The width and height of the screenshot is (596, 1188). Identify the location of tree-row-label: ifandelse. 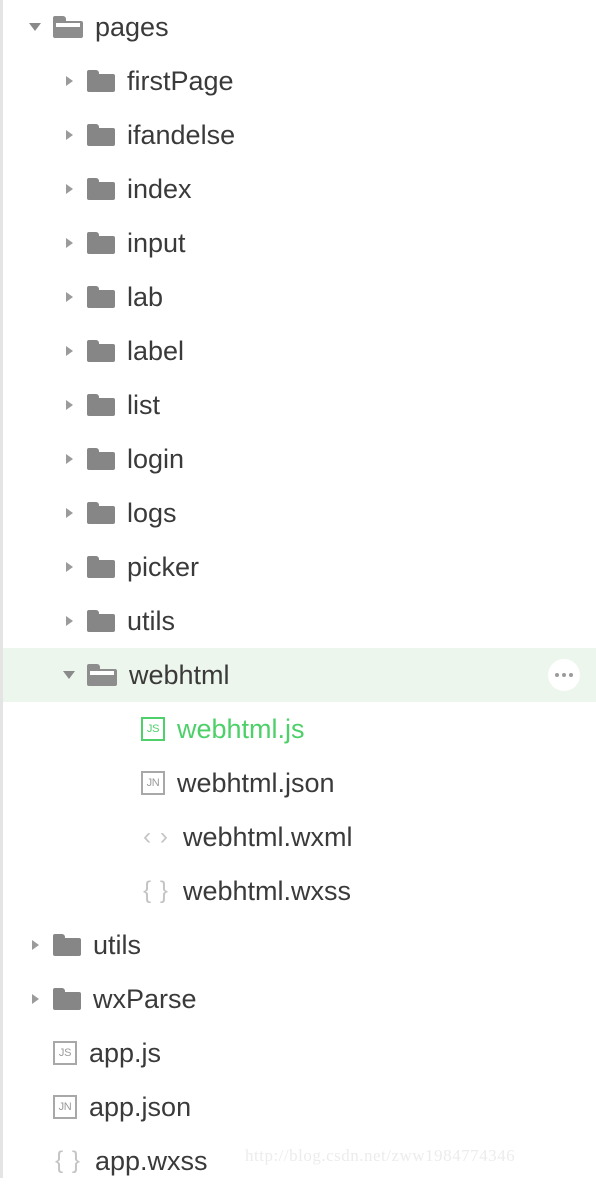
(181, 134).